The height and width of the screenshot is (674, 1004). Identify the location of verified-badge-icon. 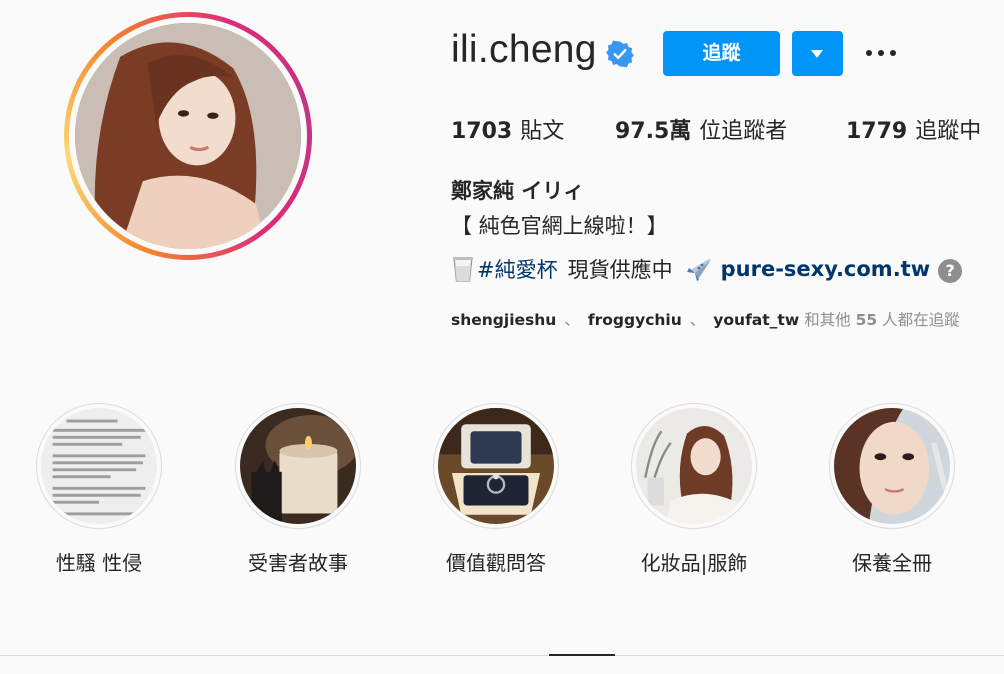
(620, 54).